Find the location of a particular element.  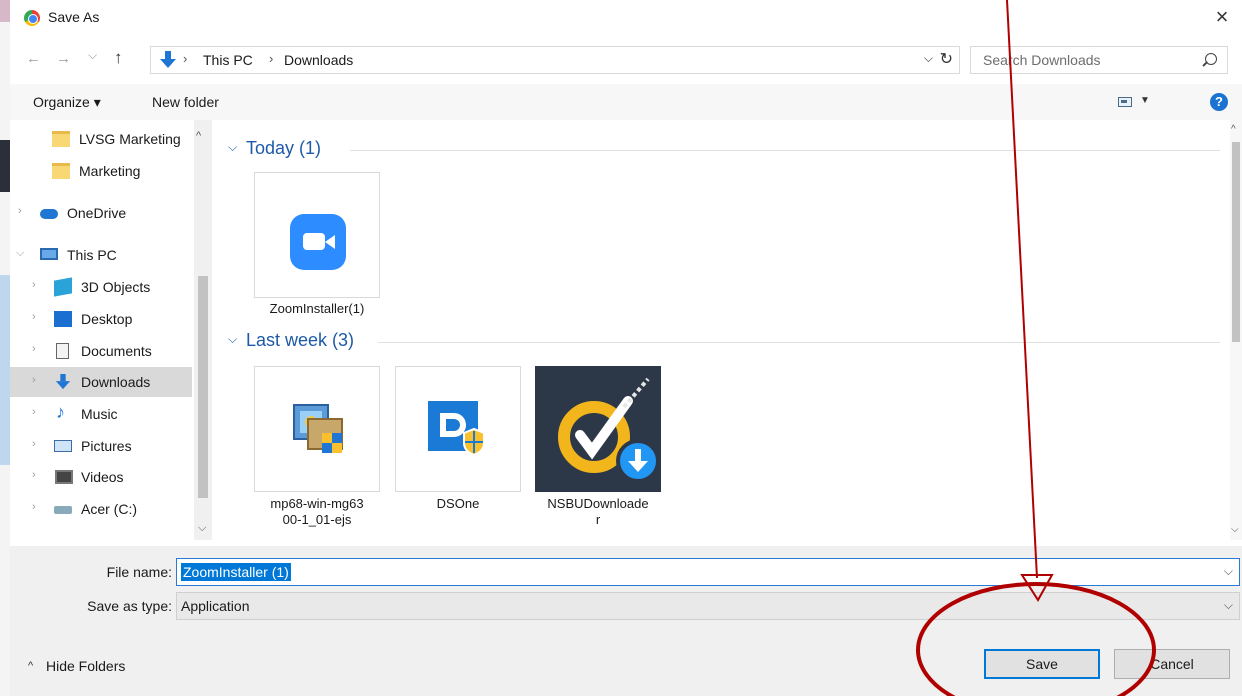

view-options-dropdown: ▼ is located at coordinates (1145, 100).